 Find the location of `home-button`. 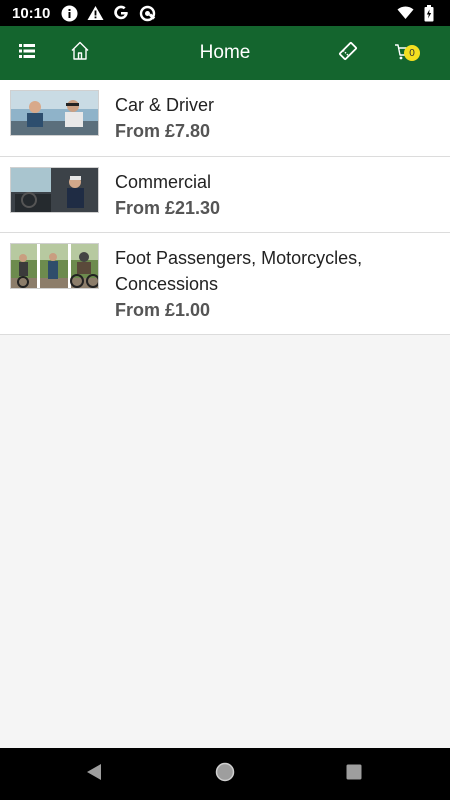

home-button is located at coordinates (80, 53).